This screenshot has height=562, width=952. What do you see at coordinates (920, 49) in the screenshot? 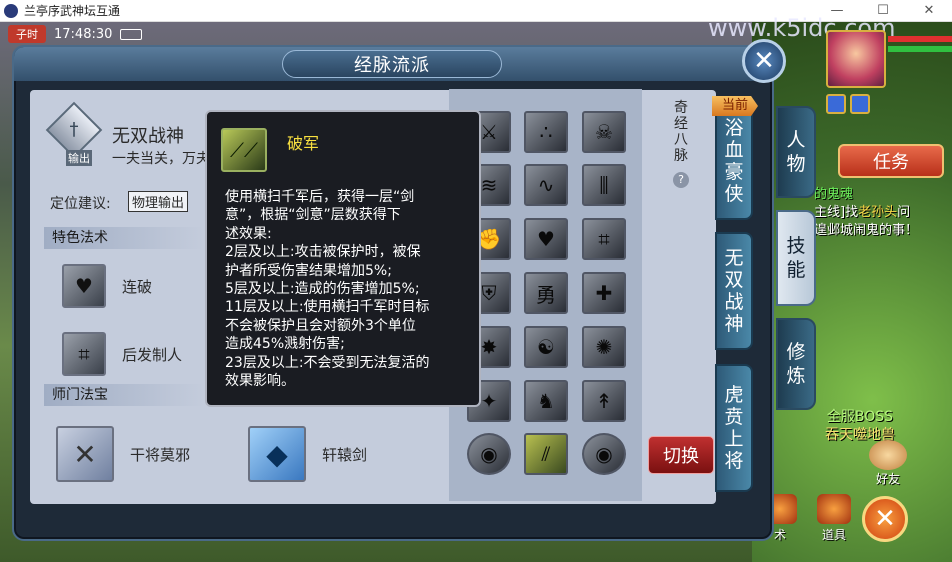
I see `mp-bar` at bounding box center [920, 49].